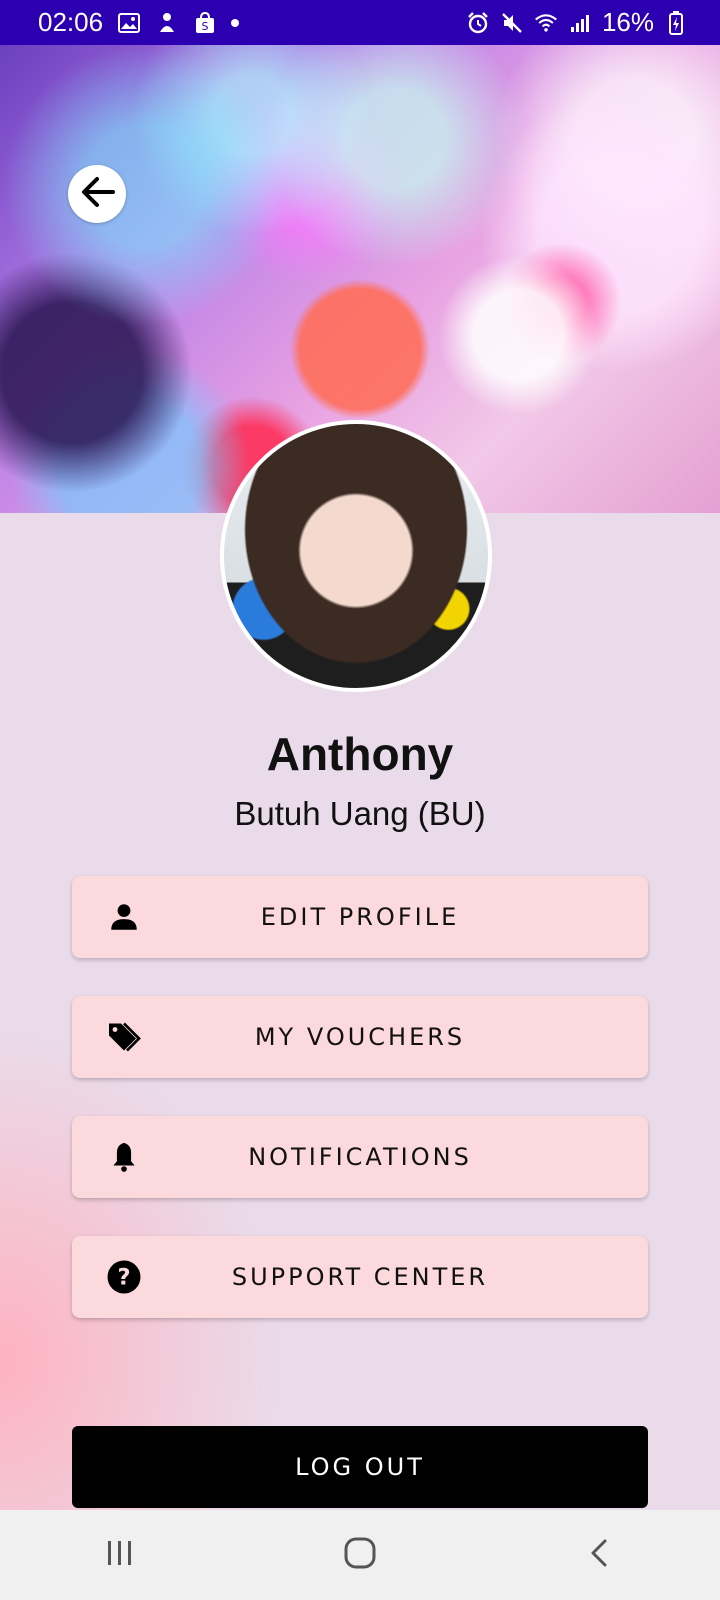 This screenshot has height=1600, width=720. Describe the element at coordinates (124, 1037) in the screenshot. I see `tags-icon` at that location.